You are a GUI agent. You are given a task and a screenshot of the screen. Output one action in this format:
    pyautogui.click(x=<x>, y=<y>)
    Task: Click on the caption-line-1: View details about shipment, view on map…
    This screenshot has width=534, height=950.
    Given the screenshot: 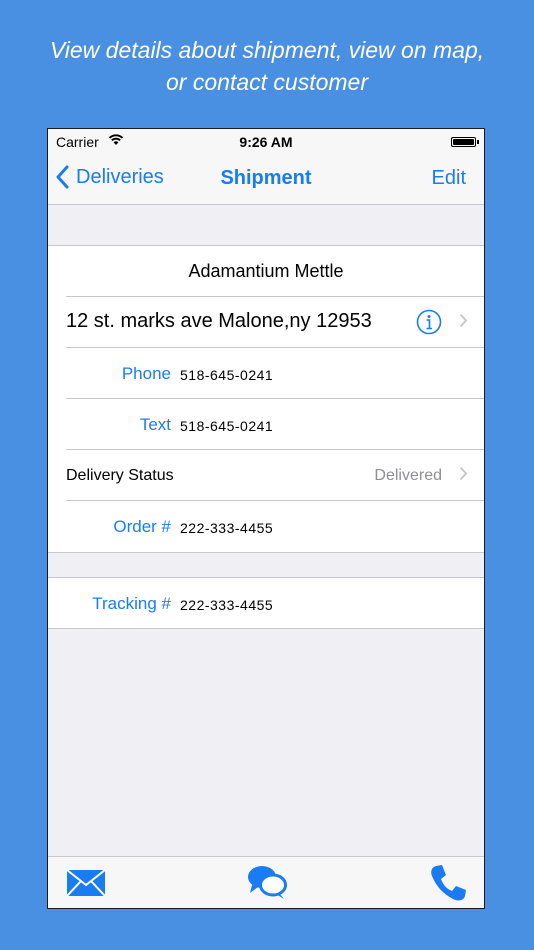 What is the action you would take?
    pyautogui.click(x=267, y=50)
    